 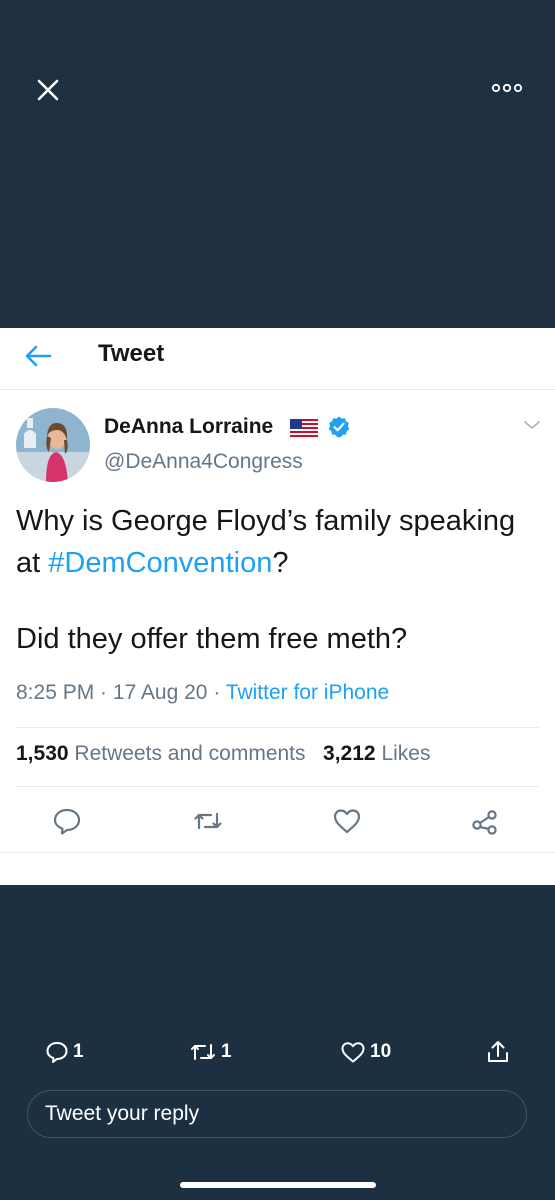 What do you see at coordinates (131, 353) in the screenshot?
I see `page-title: Tweet` at bounding box center [131, 353].